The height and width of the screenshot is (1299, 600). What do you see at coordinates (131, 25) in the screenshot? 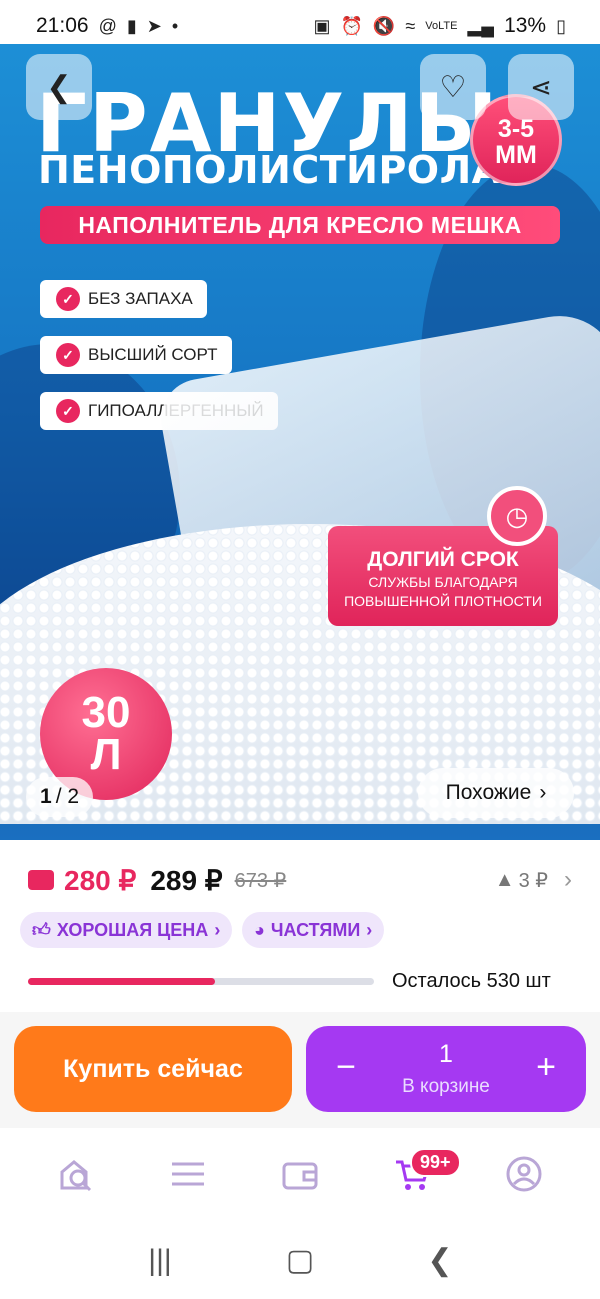
I see `alert-icon: ▮` at bounding box center [131, 25].